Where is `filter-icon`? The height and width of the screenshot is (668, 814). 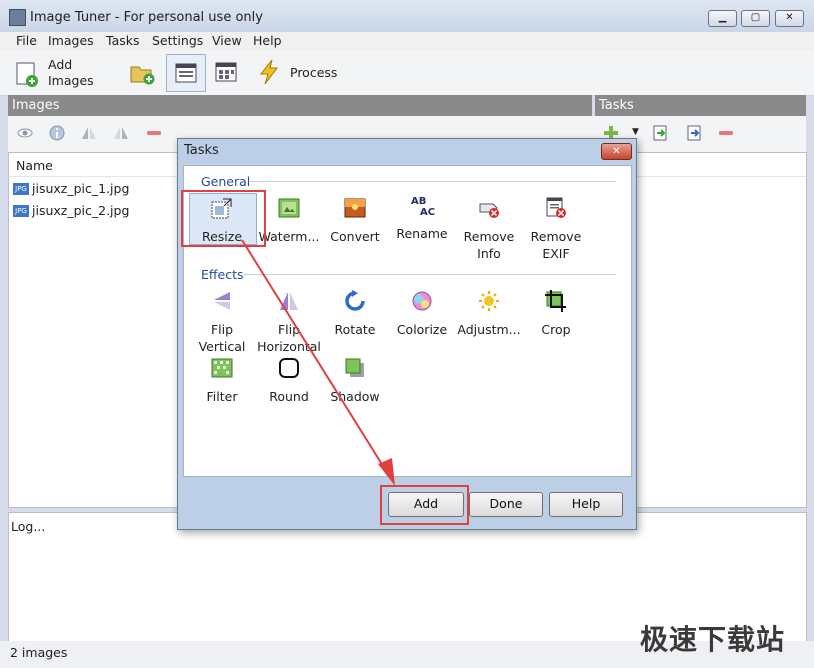
filter-icon is located at coordinates (222, 368).